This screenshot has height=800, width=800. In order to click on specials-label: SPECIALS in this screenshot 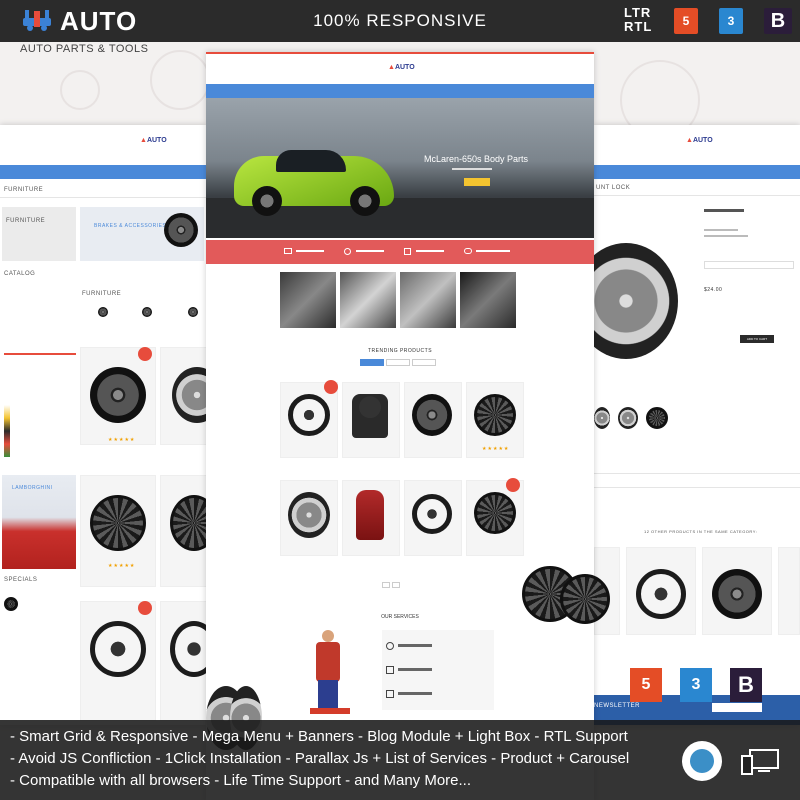, I will do `click(21, 580)`.